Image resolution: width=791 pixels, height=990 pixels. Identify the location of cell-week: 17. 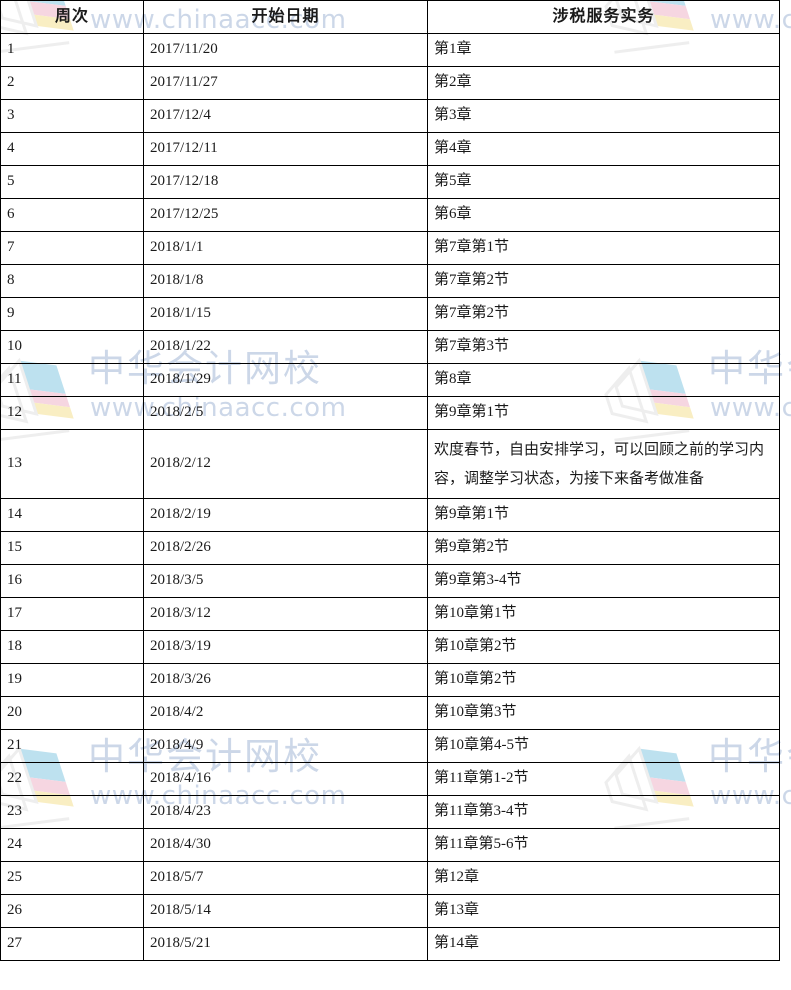
(72, 614).